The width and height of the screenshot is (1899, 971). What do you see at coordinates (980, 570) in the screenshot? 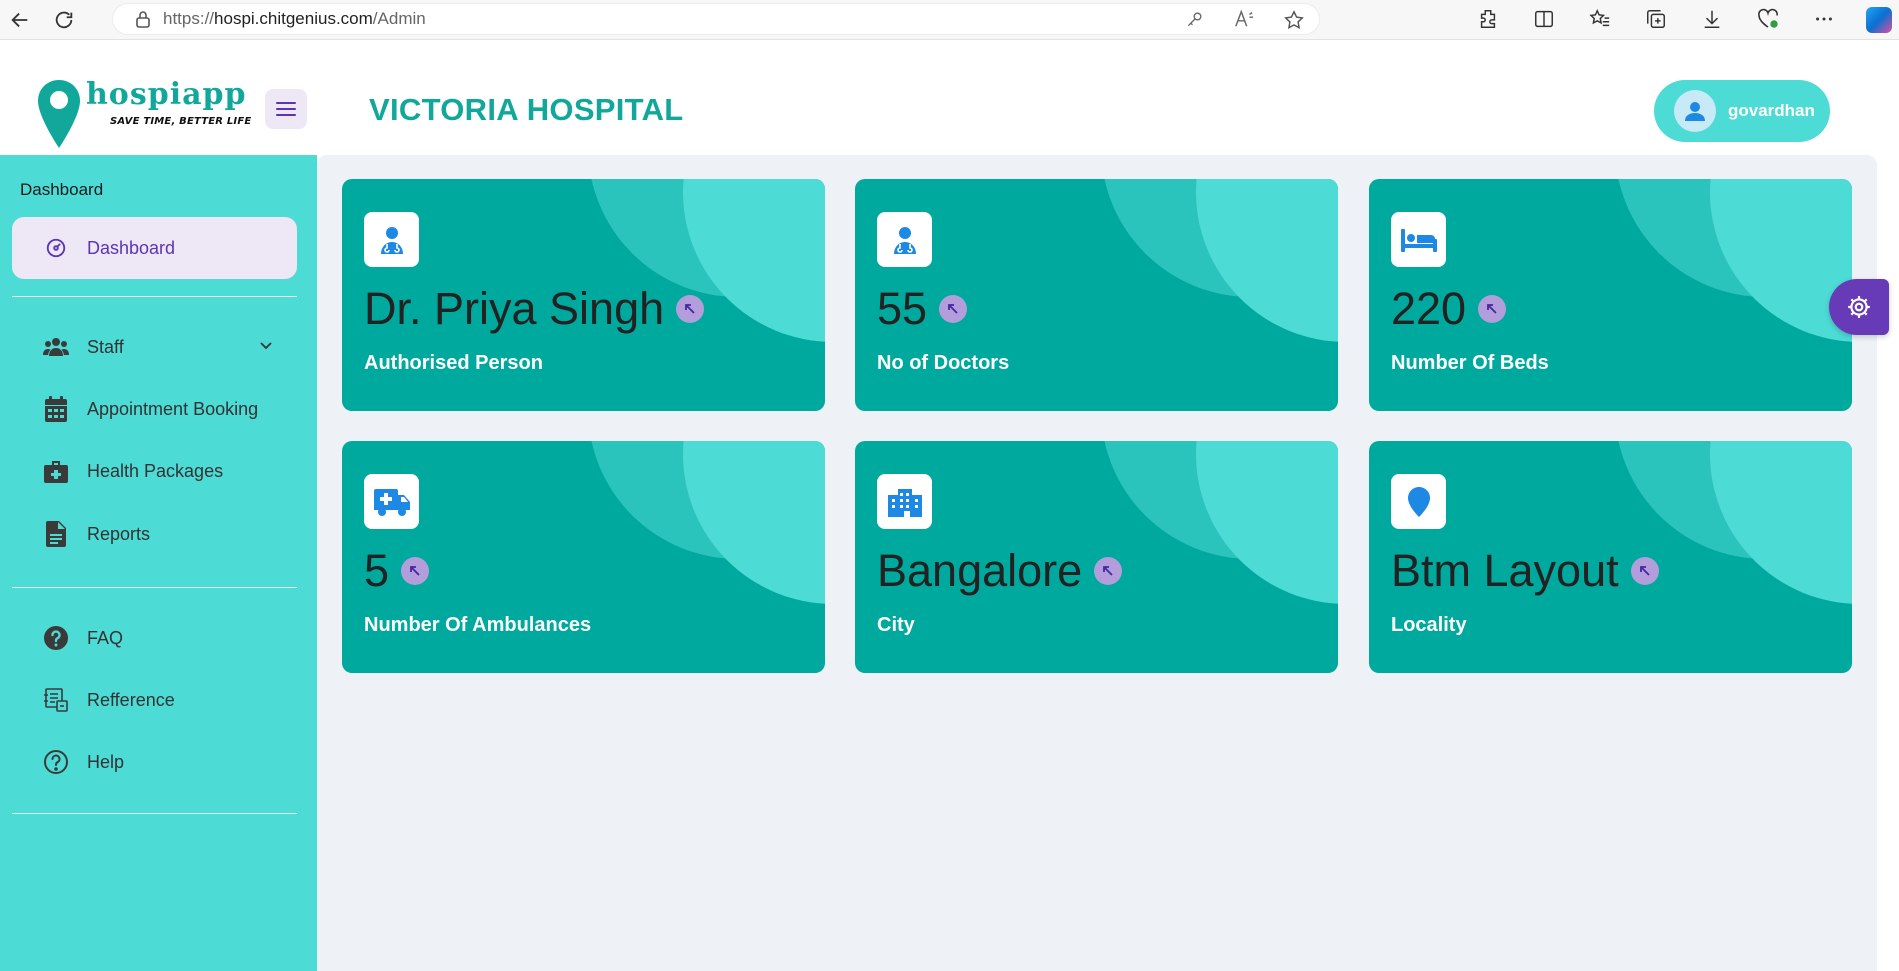
I see `card-value: Bangalore` at bounding box center [980, 570].